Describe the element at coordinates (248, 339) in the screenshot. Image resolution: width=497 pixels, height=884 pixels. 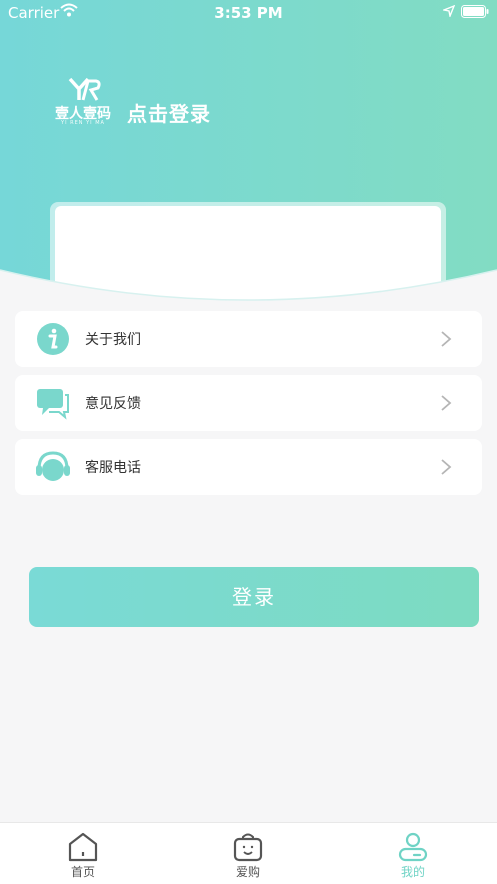
I see `menu-item-about-us: 关于我们` at that location.